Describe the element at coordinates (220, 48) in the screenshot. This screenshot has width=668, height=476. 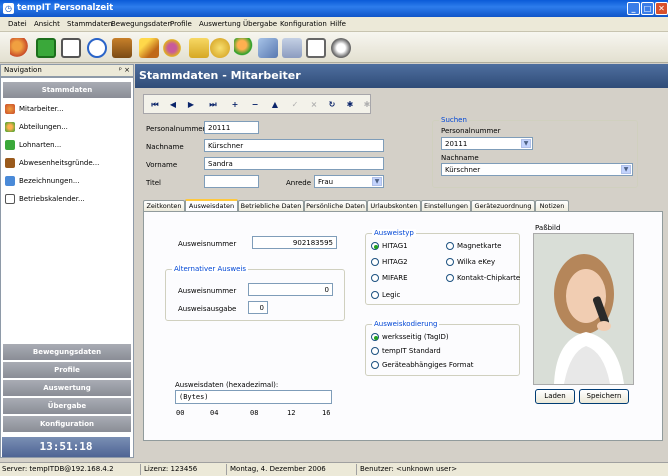
I see `coins-icon` at that location.